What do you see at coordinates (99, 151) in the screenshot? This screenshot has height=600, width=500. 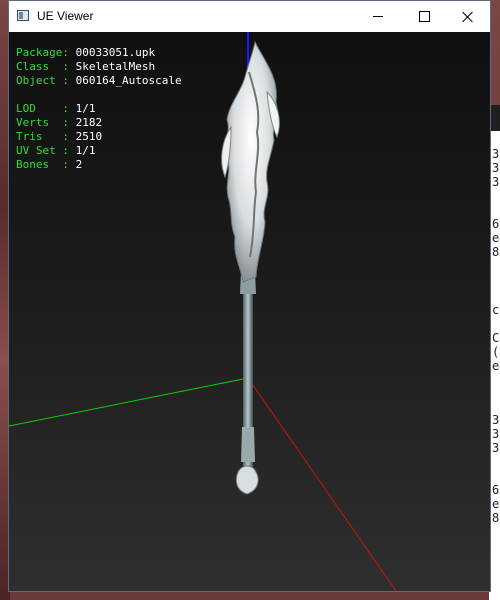 I see `info-row-uvset: UV Set : 1/1` at bounding box center [99, 151].